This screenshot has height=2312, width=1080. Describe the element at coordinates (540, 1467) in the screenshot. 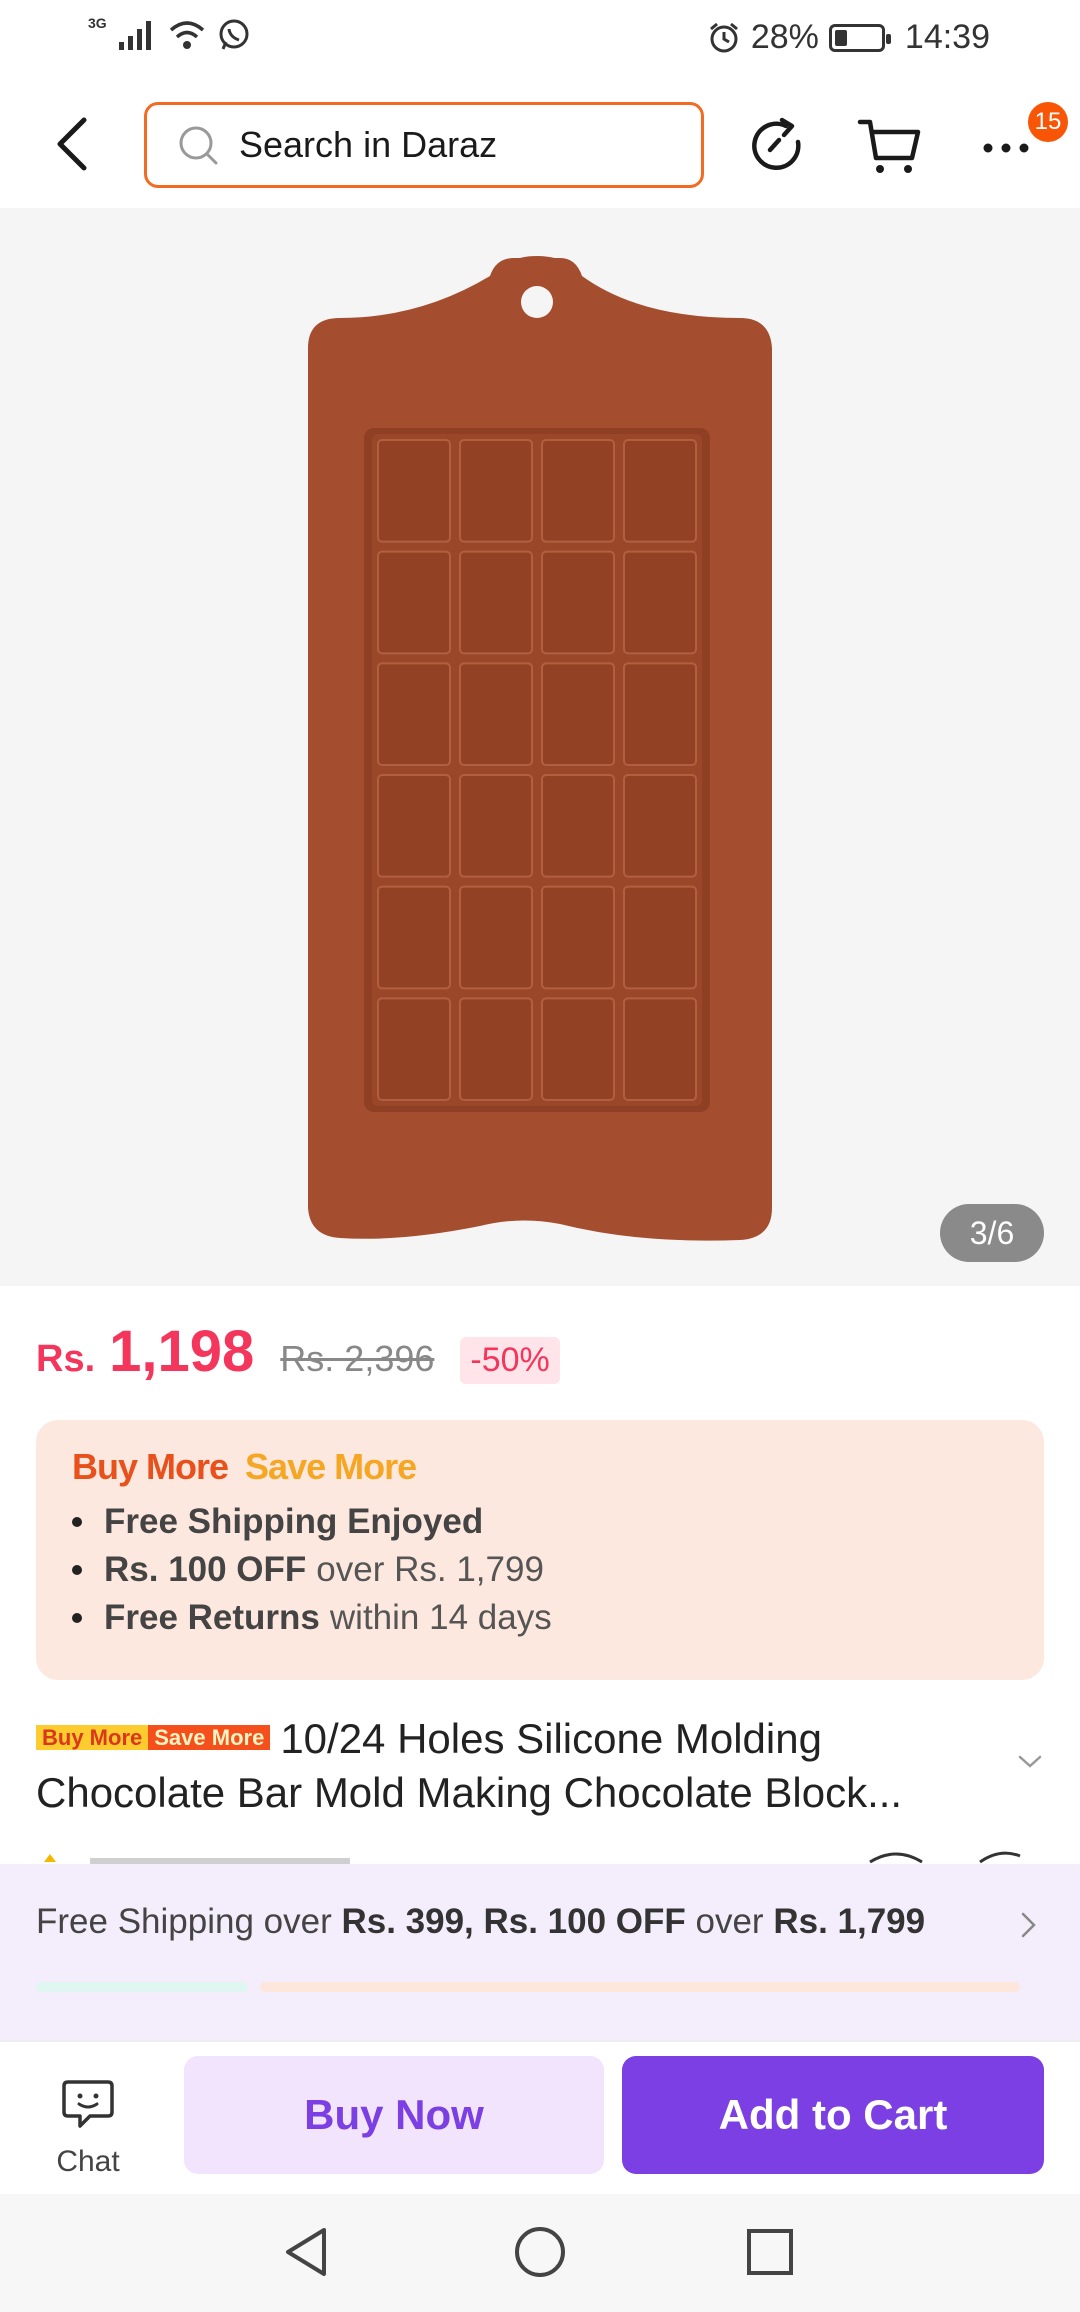

I see `promo-title: Buy More Save More` at that location.